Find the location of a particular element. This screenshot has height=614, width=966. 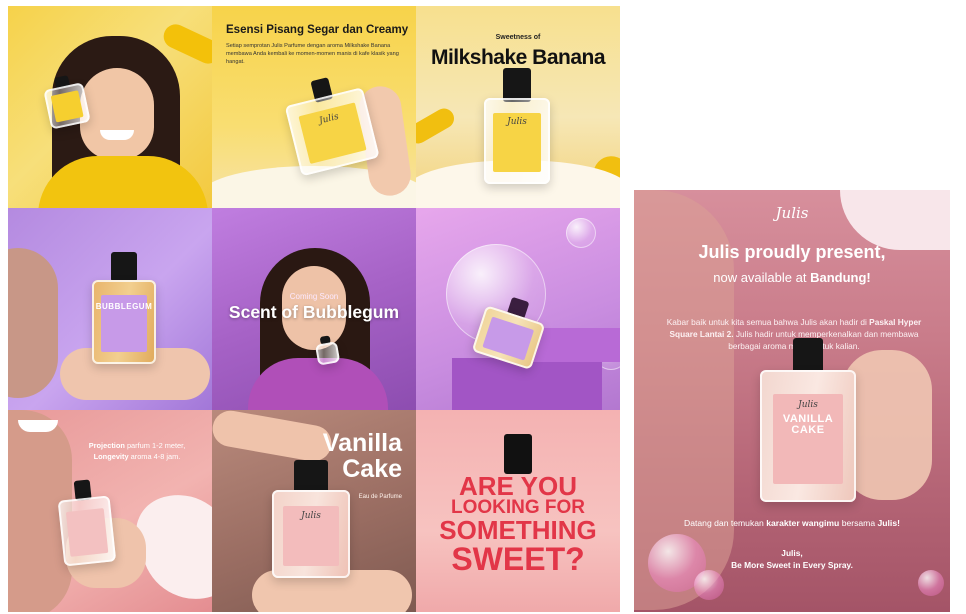

bottle-label: Julis VANILLA CAKE is located at coordinates (808, 438).